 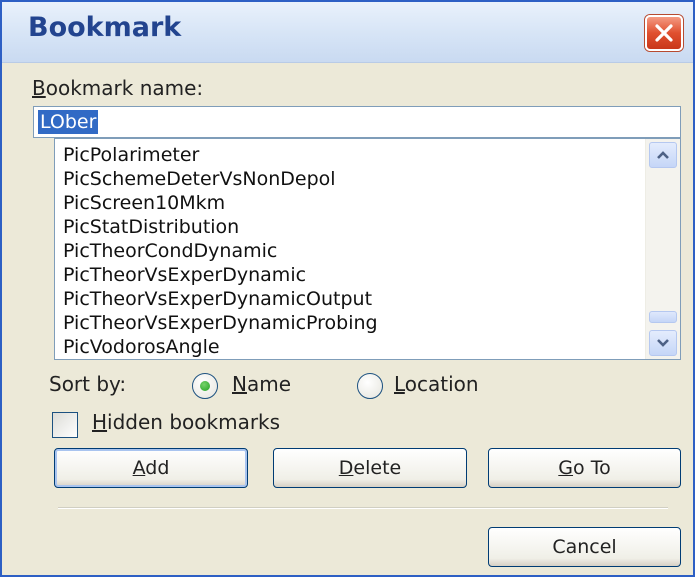 I want to click on hidden-bookmarks-label: Hidden bookmarks, so click(x=186, y=422).